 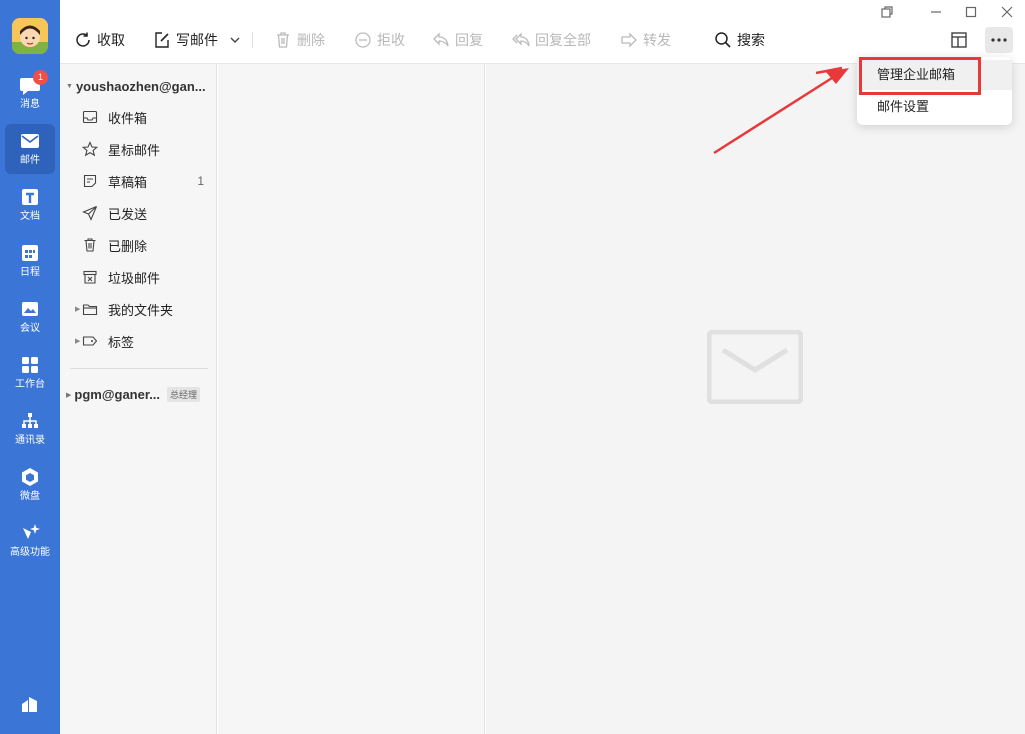 What do you see at coordinates (469, 40) in the screenshot?
I see `reply-label: 回复` at bounding box center [469, 40].